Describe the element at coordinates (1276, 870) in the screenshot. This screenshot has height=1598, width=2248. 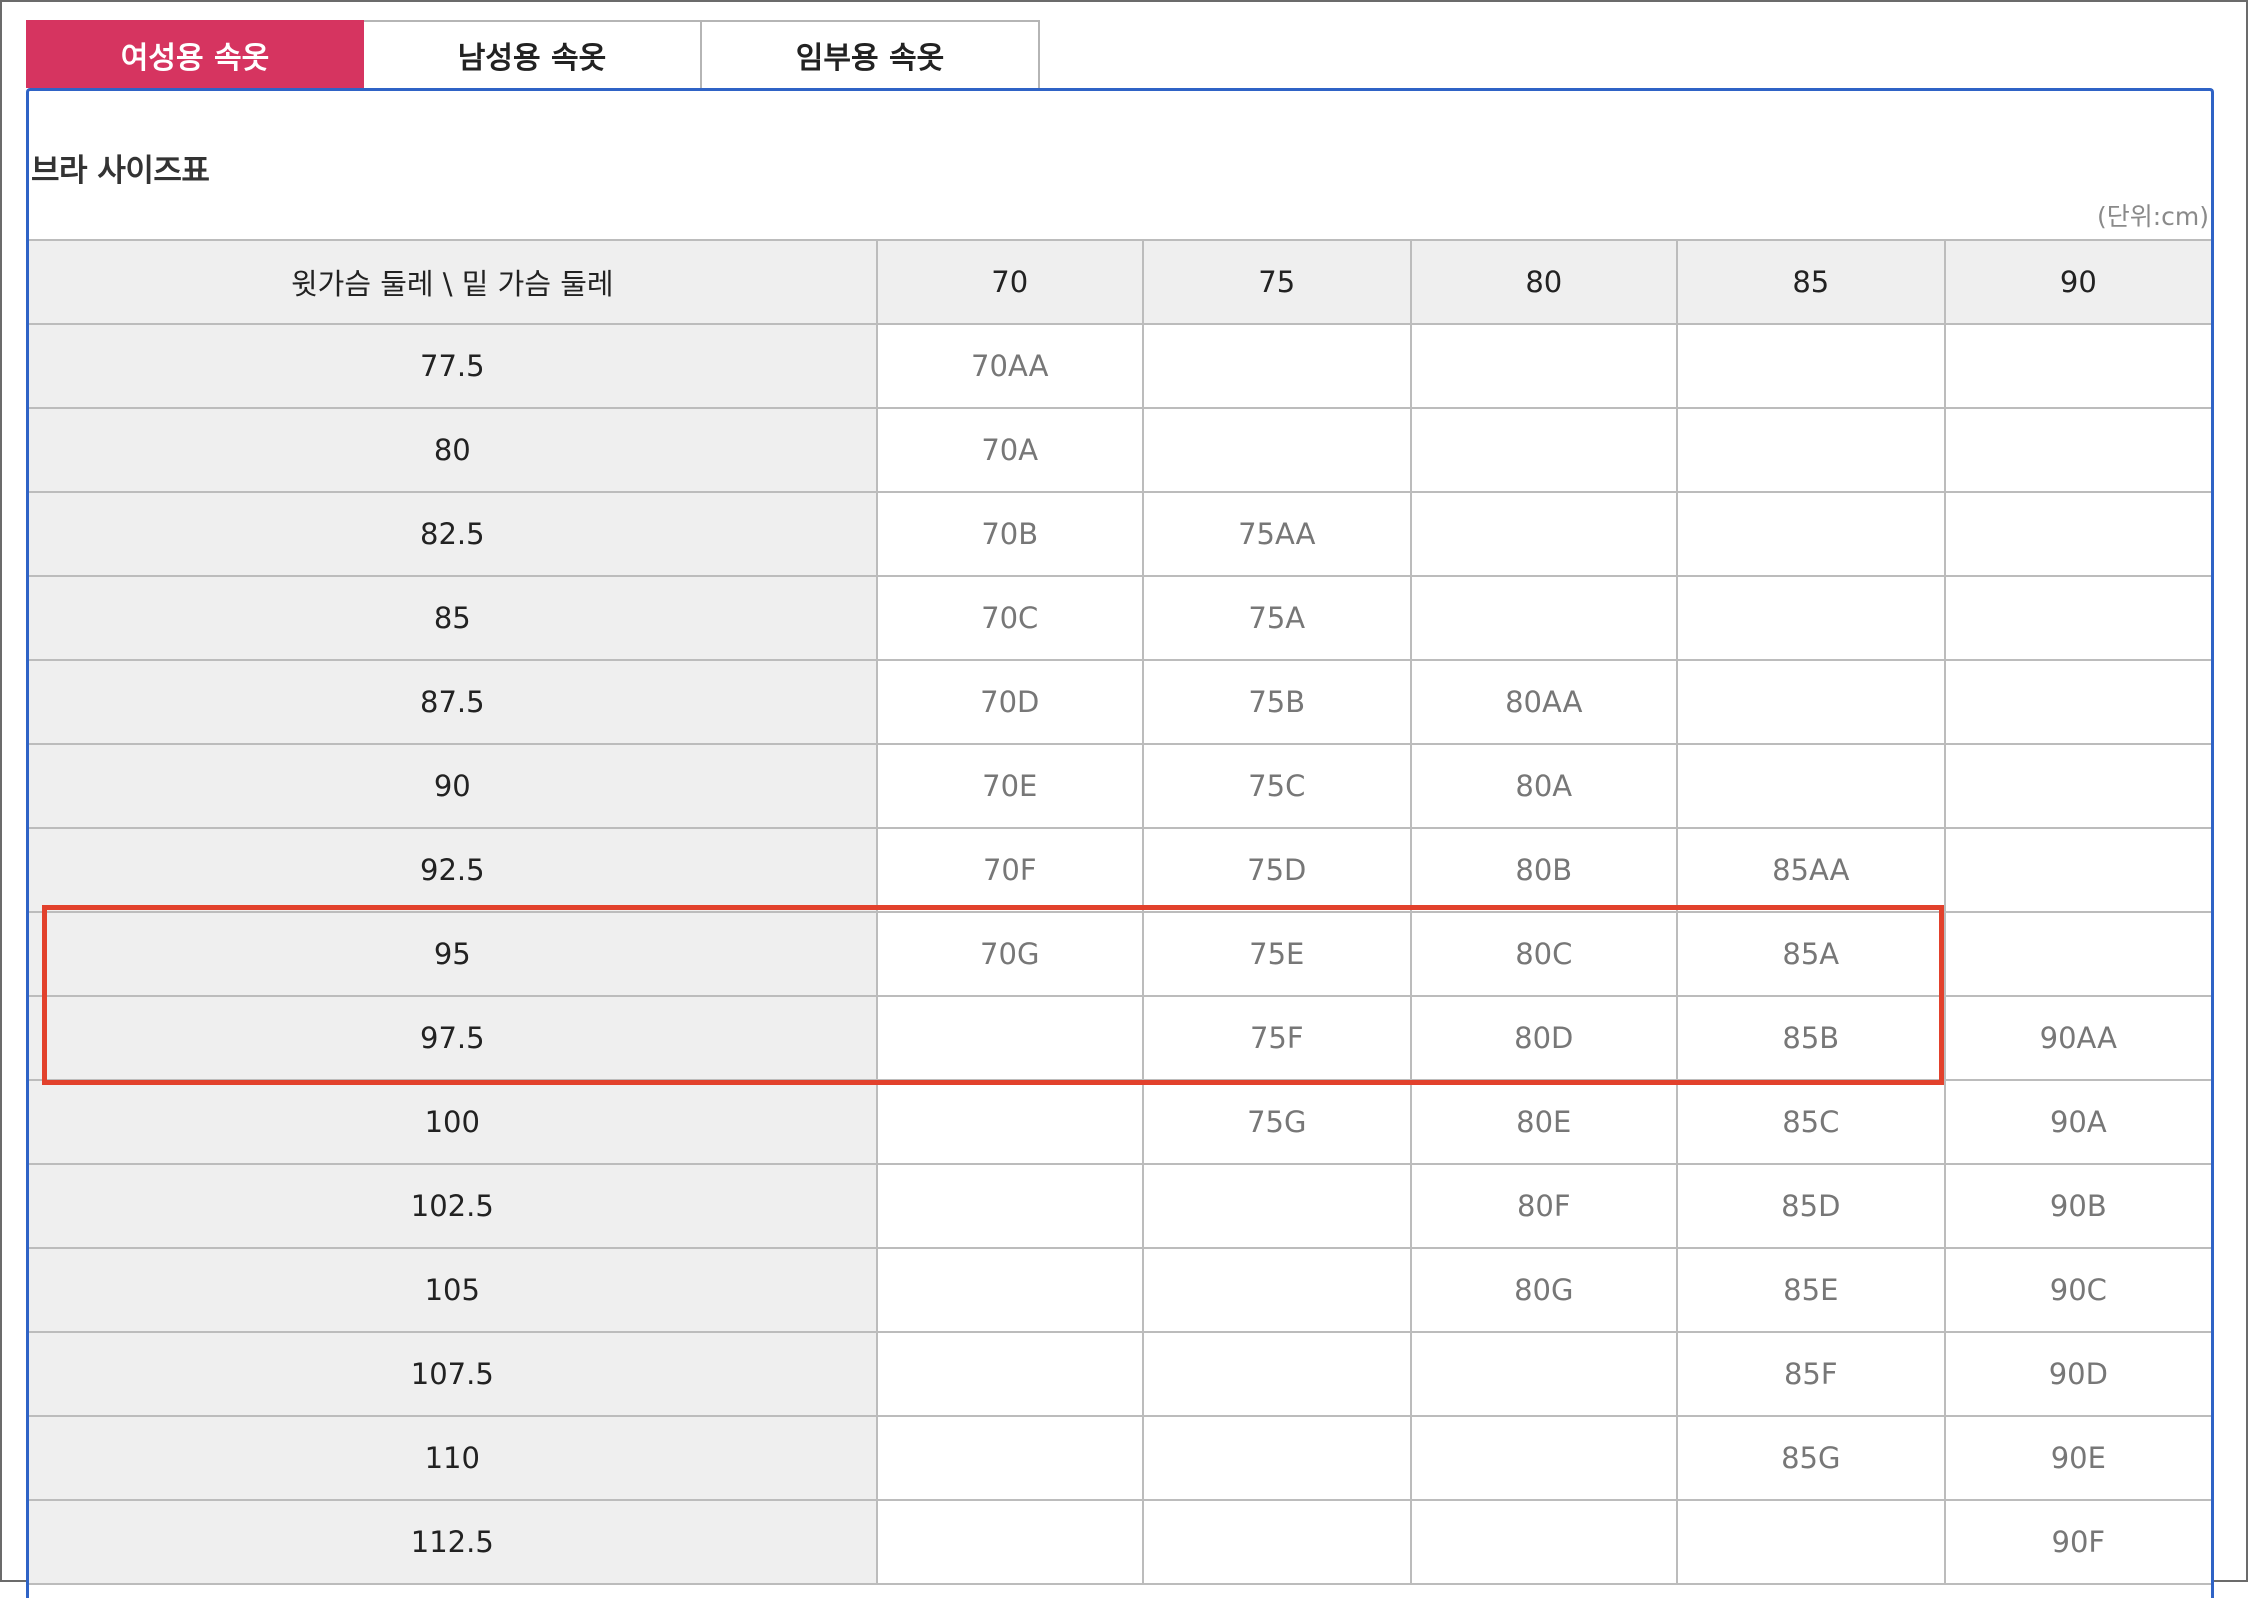
I see `size-cell: 75D` at that location.